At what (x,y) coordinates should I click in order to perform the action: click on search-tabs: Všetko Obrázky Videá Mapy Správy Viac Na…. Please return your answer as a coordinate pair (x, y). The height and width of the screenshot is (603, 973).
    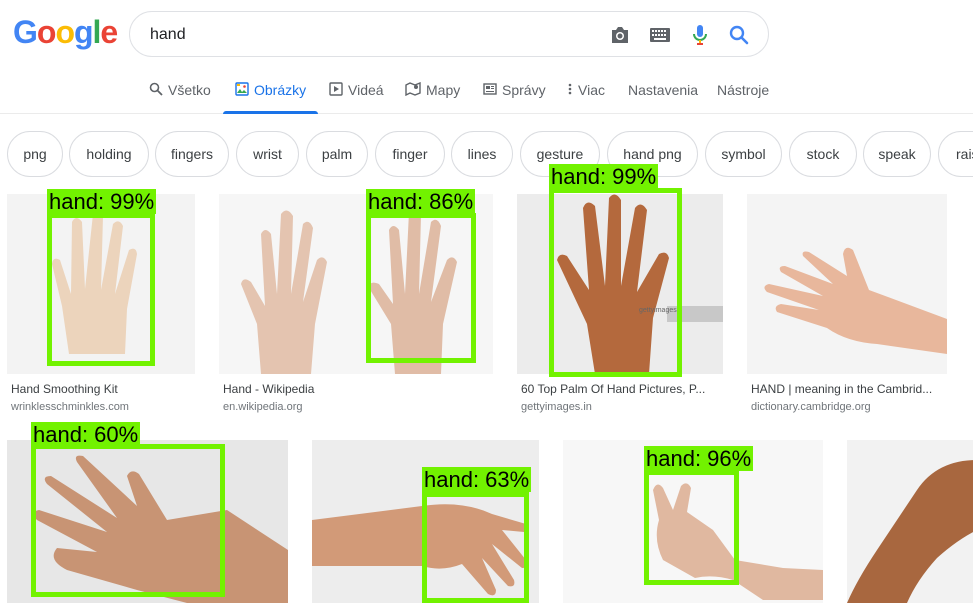
    Looking at the image, I should click on (486, 97).